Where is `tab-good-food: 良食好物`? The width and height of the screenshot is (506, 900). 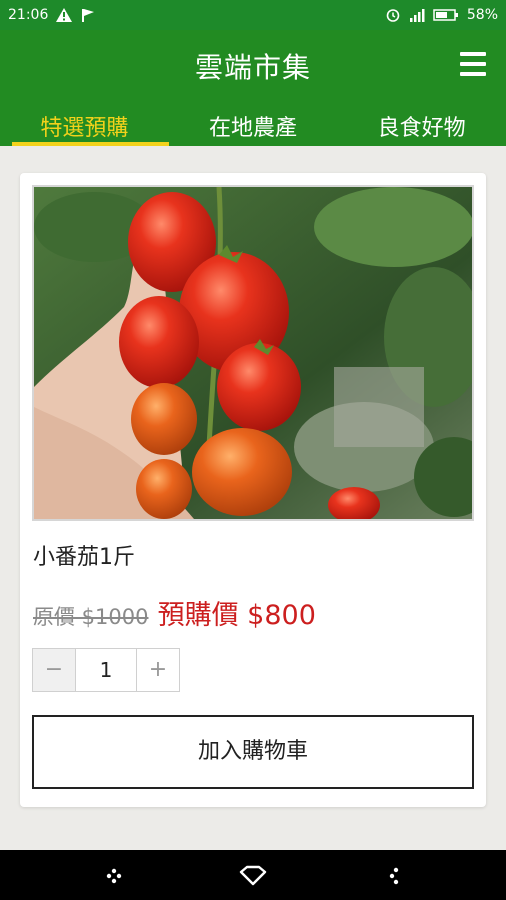 tab-good-food: 良食好物 is located at coordinates (421, 122).